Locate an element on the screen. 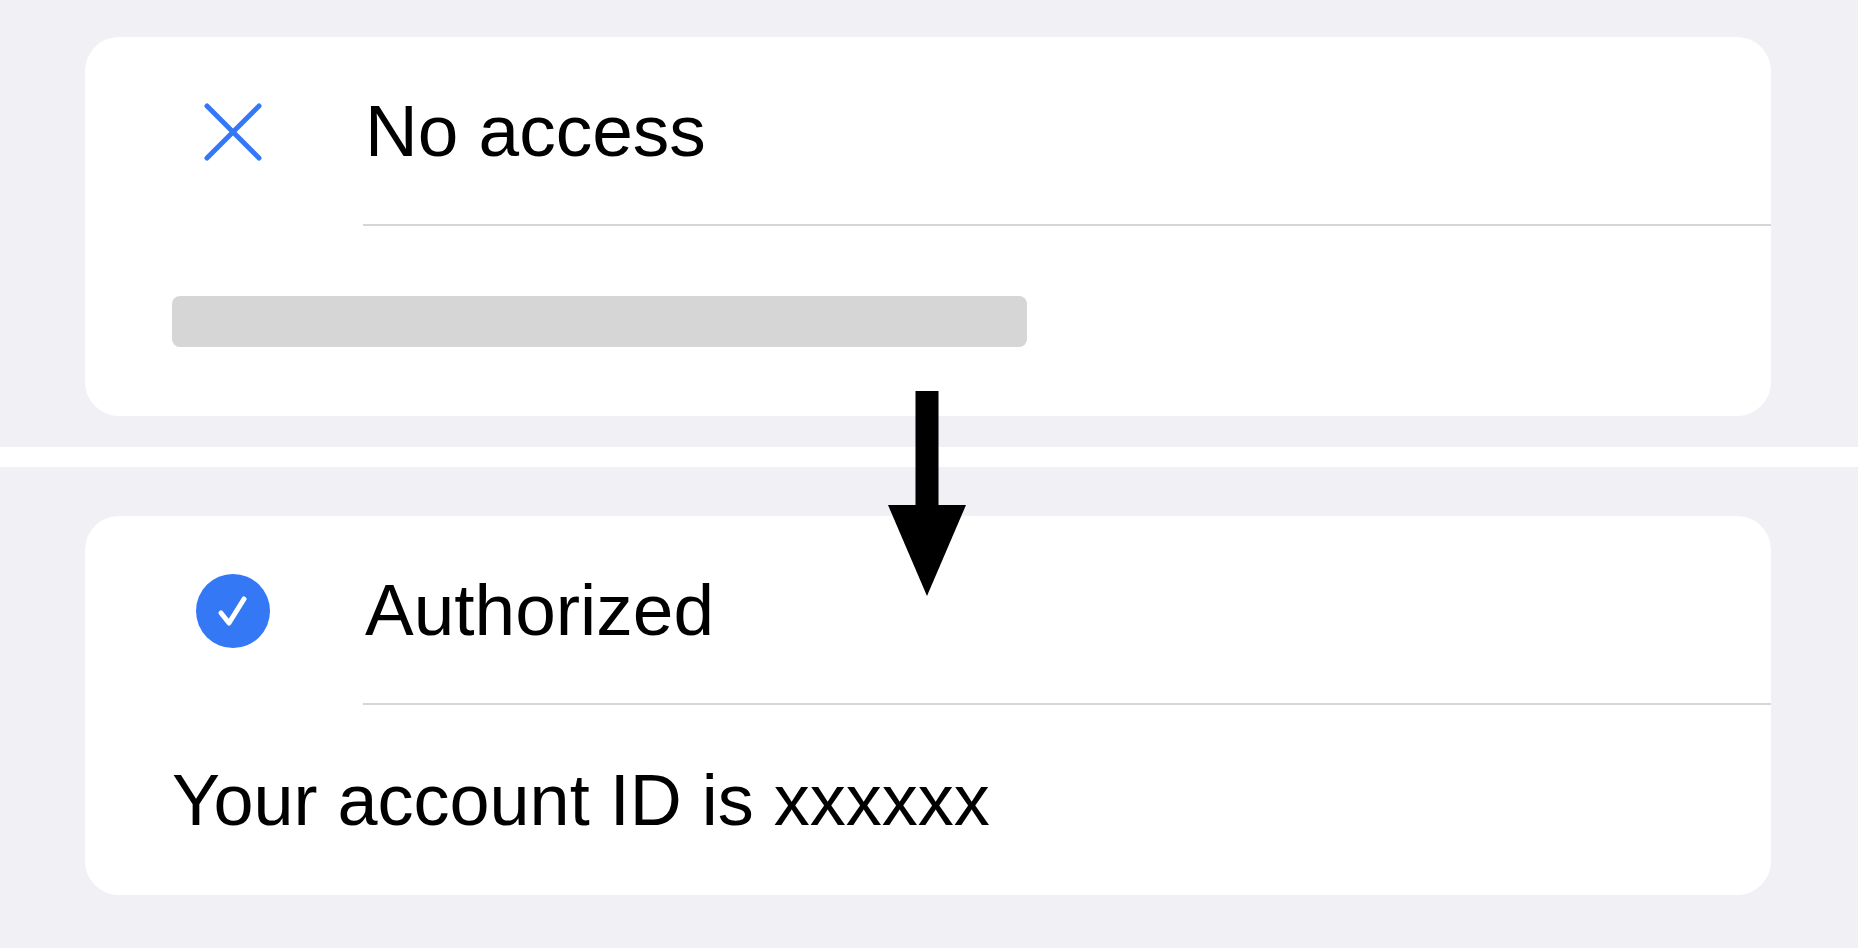  status-label: No access is located at coordinates (535, 130).